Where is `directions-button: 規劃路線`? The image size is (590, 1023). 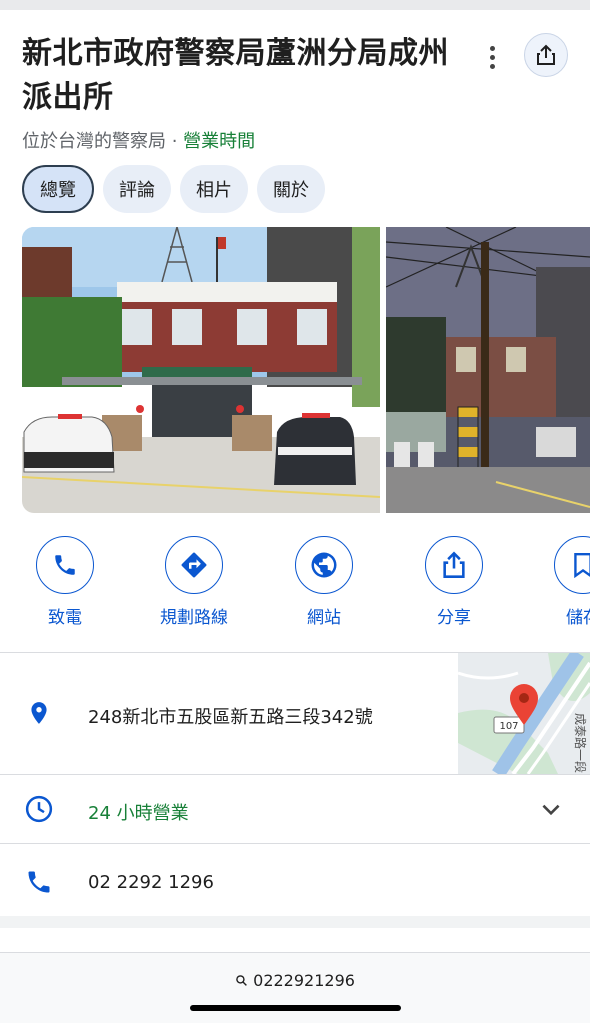 directions-button: 規劃路線 is located at coordinates (194, 582).